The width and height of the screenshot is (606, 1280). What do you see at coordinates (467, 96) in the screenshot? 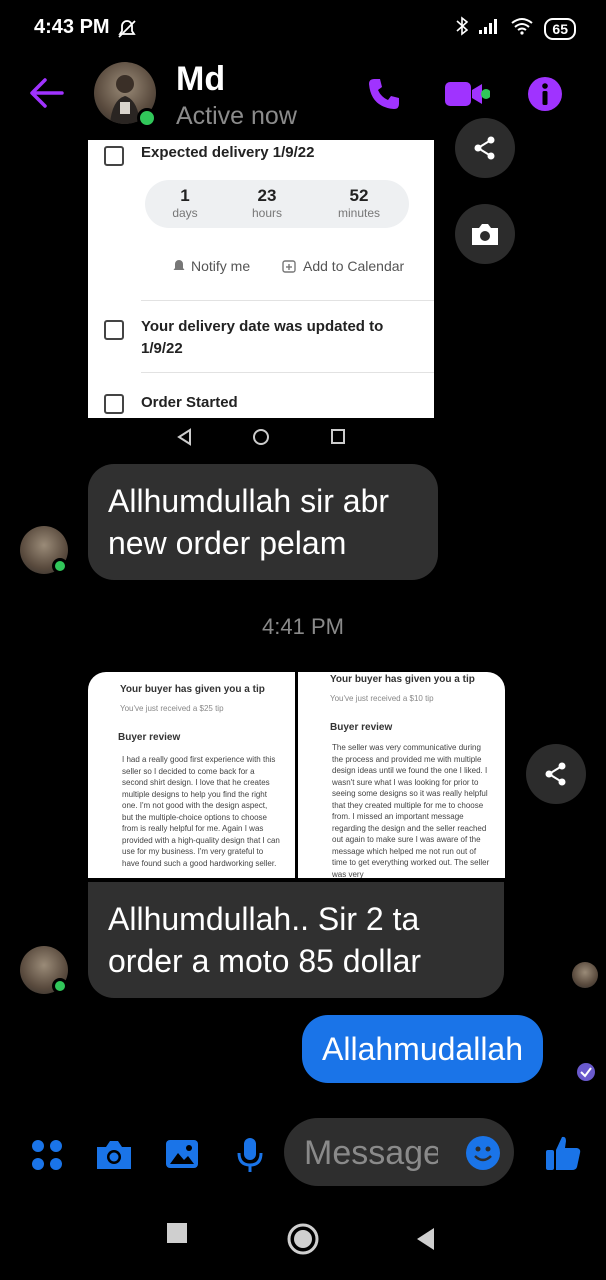
I see `video-call-button` at bounding box center [467, 96].